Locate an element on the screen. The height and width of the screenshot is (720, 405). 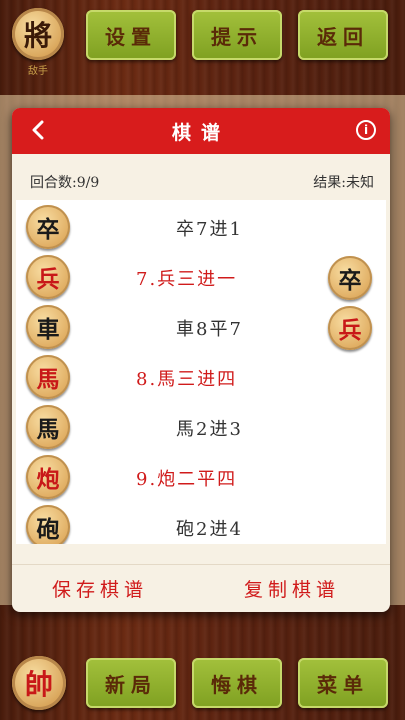
move-row: 馬 8.馬三进四 is located at coordinates (201, 377).